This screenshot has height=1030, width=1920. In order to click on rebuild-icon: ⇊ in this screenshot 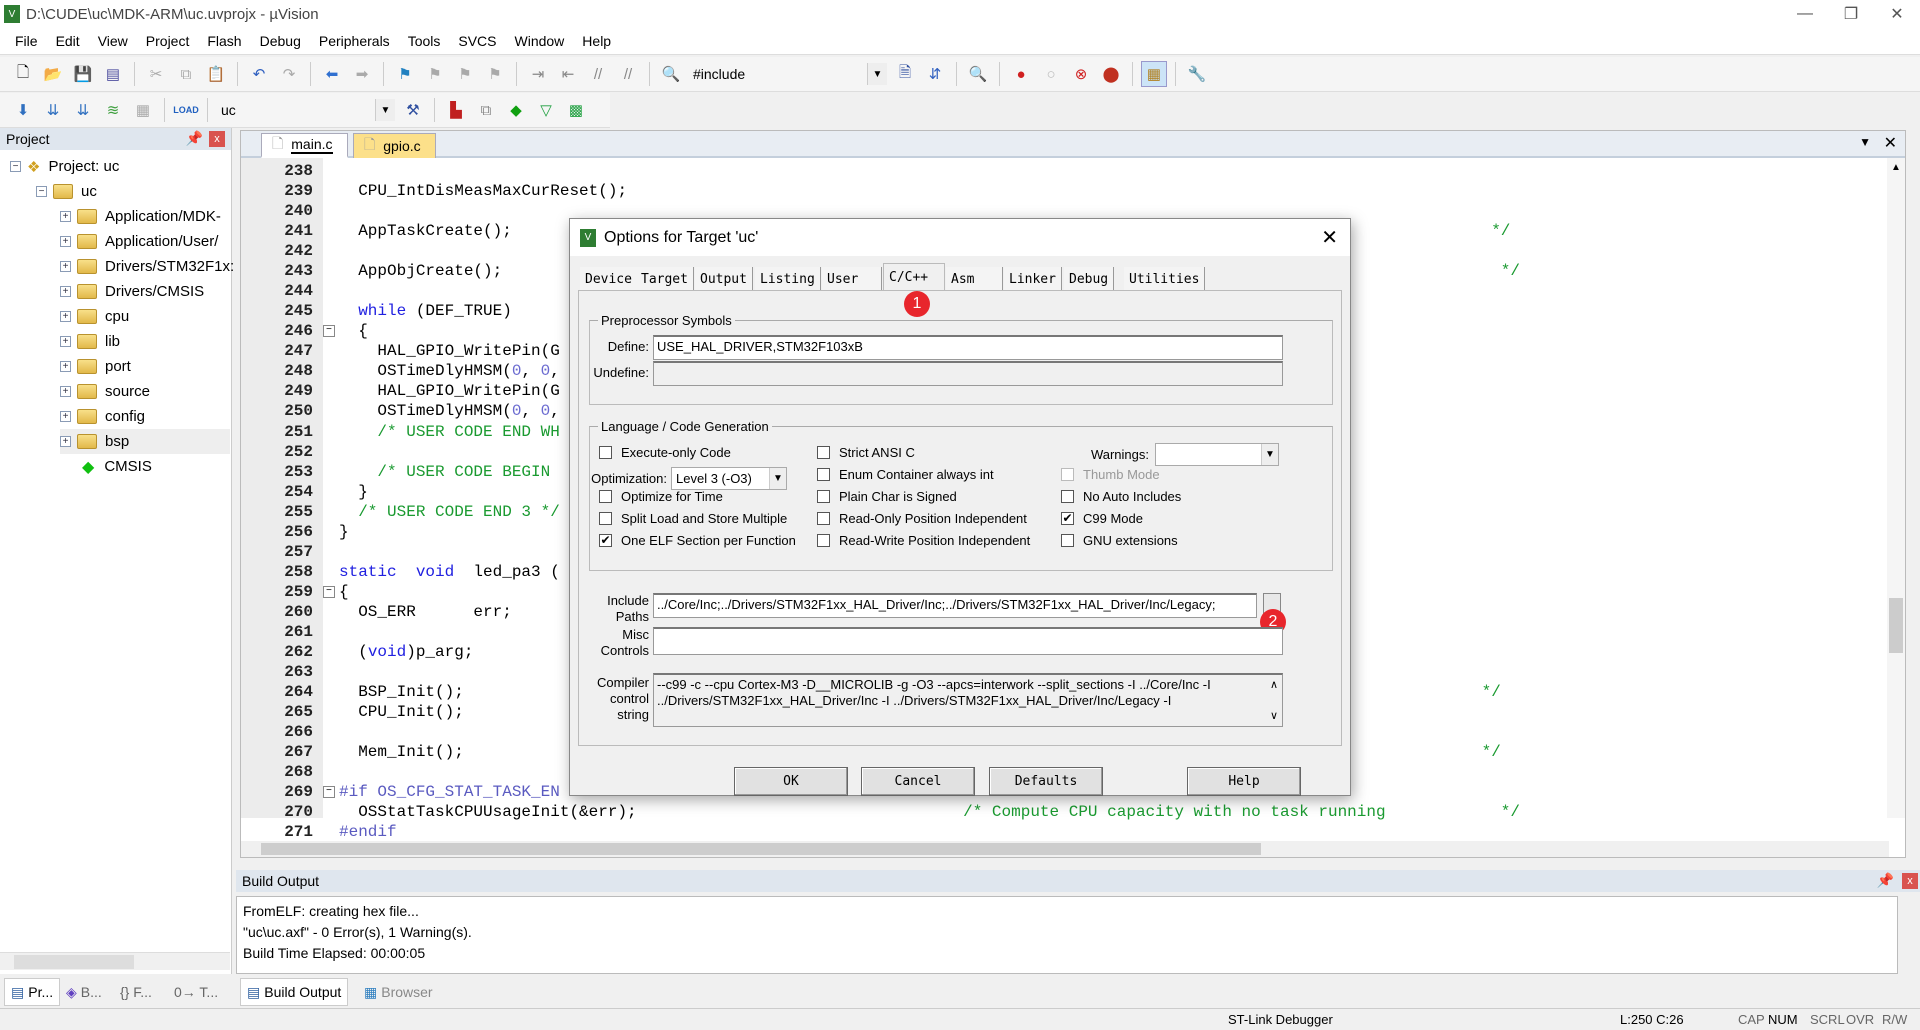, I will do `click(83, 110)`.